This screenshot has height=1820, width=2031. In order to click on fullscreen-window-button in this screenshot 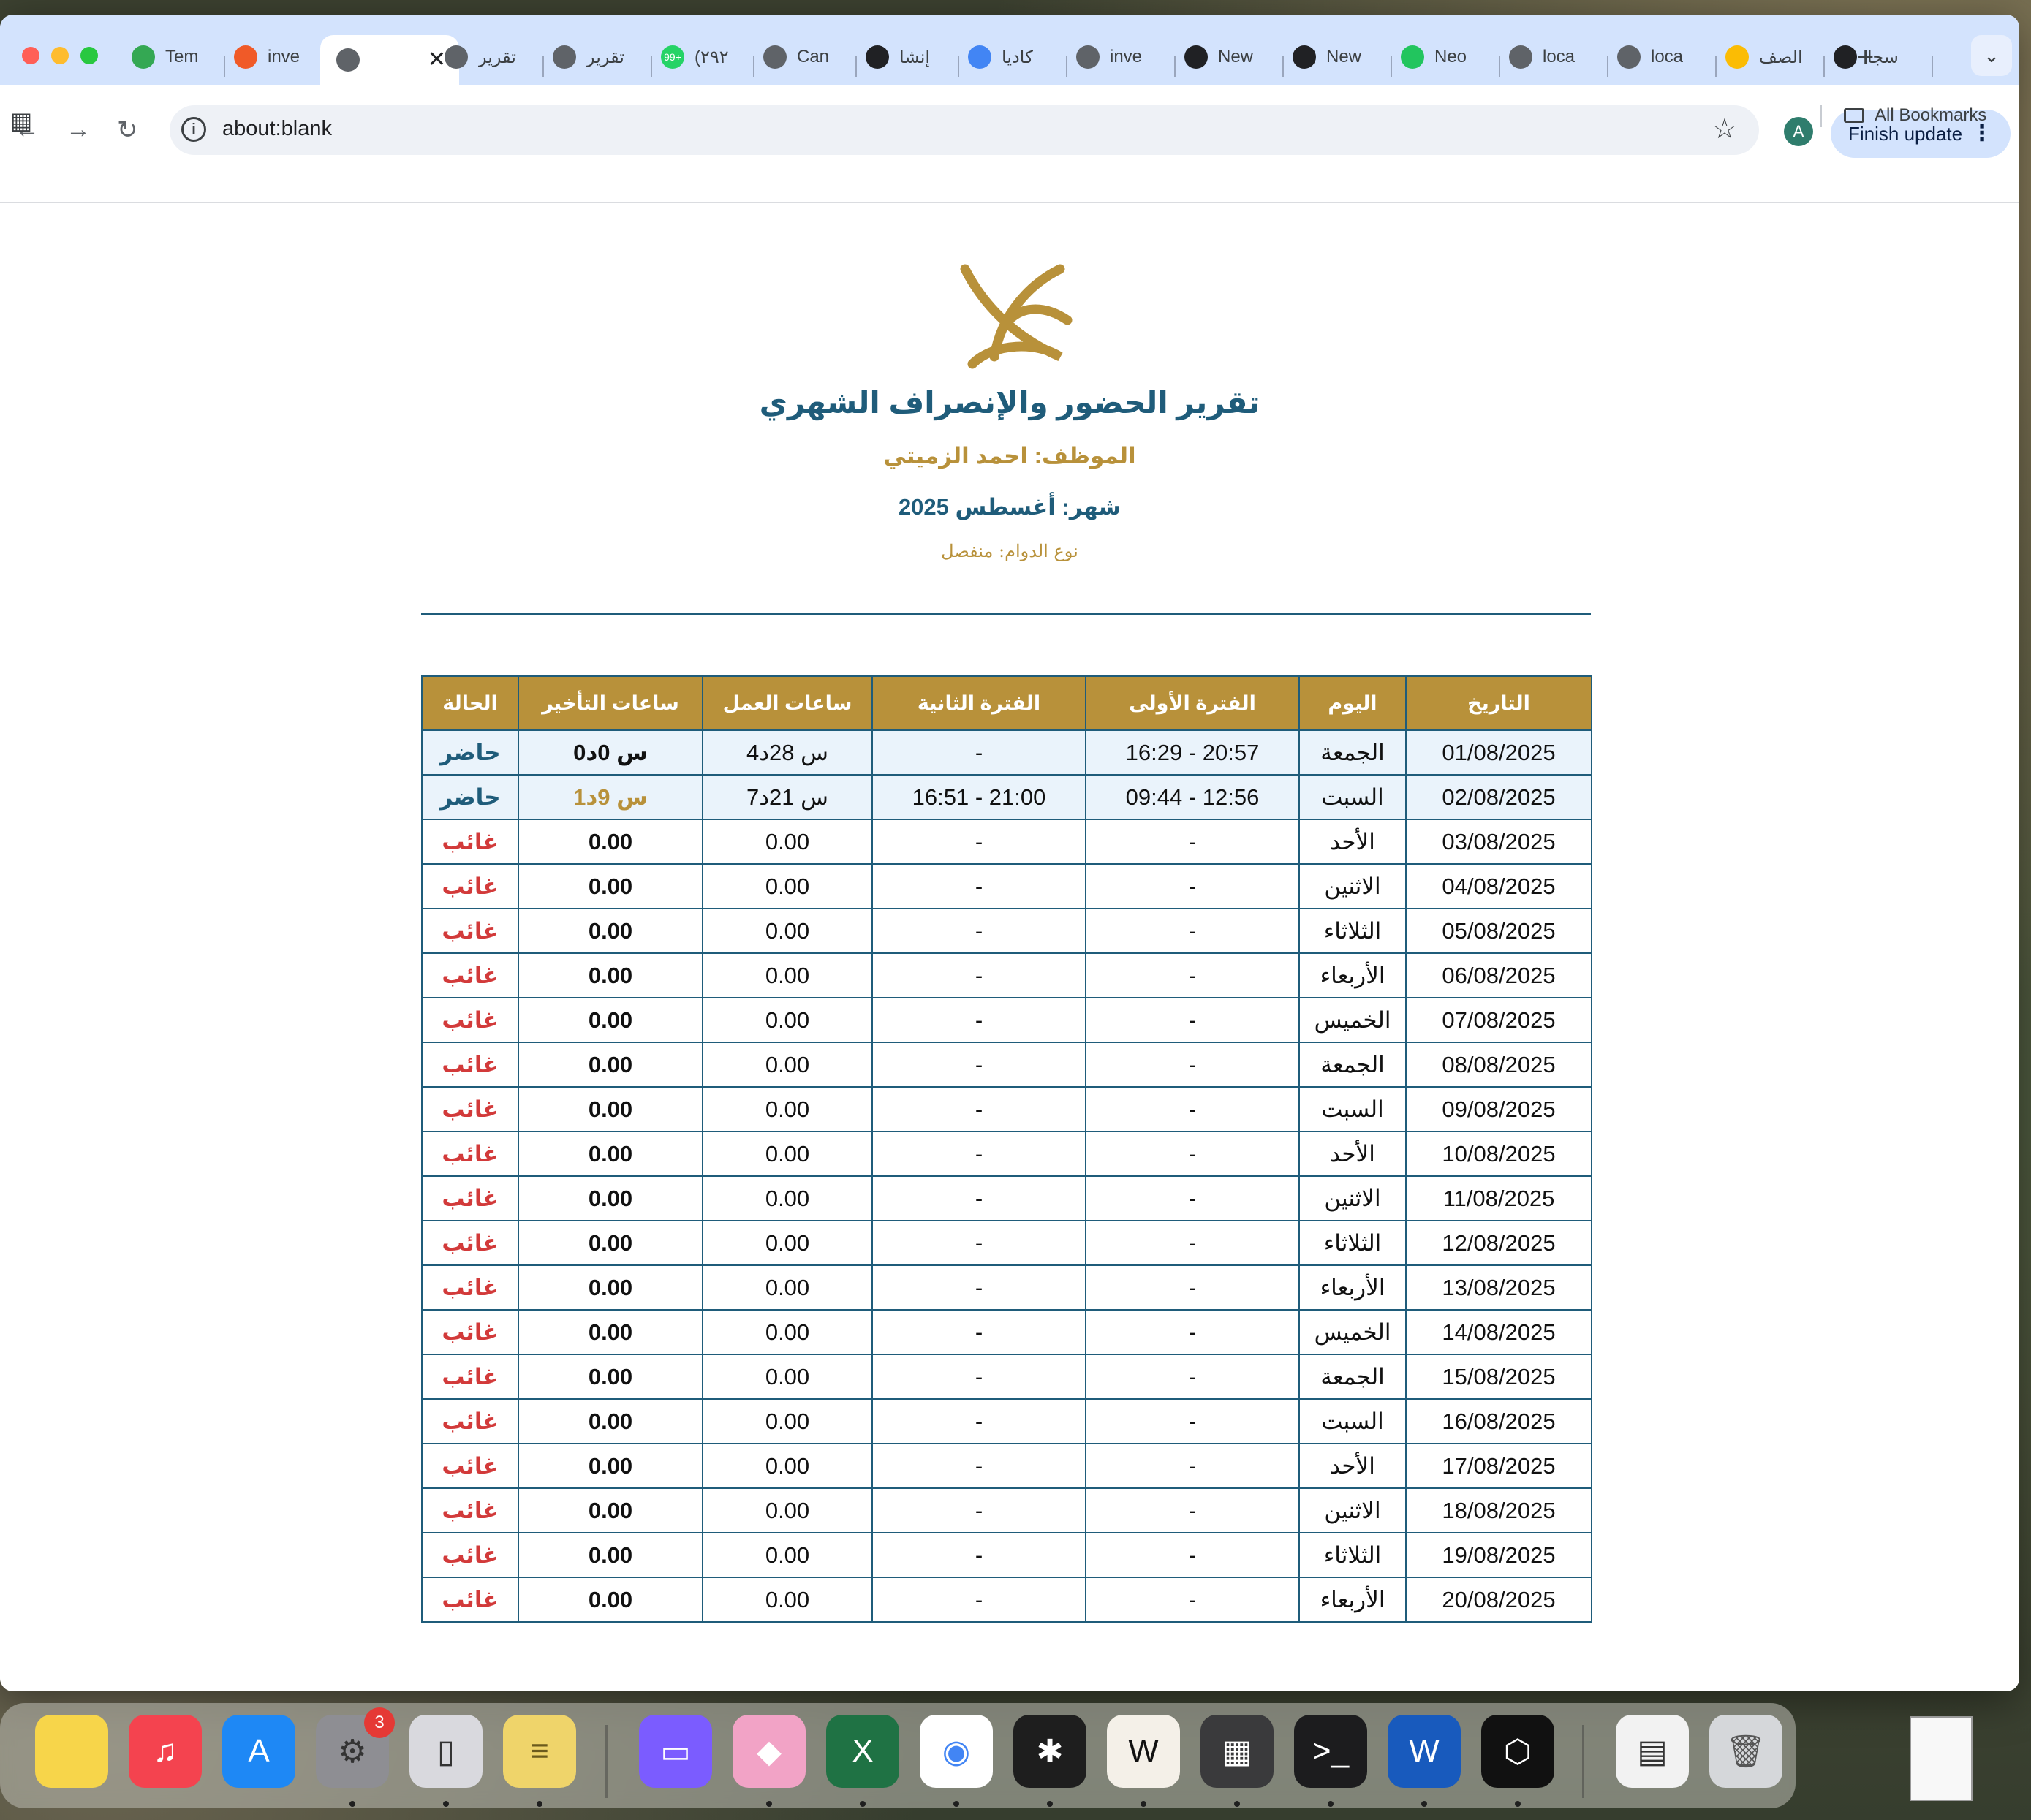, I will do `click(89, 55)`.